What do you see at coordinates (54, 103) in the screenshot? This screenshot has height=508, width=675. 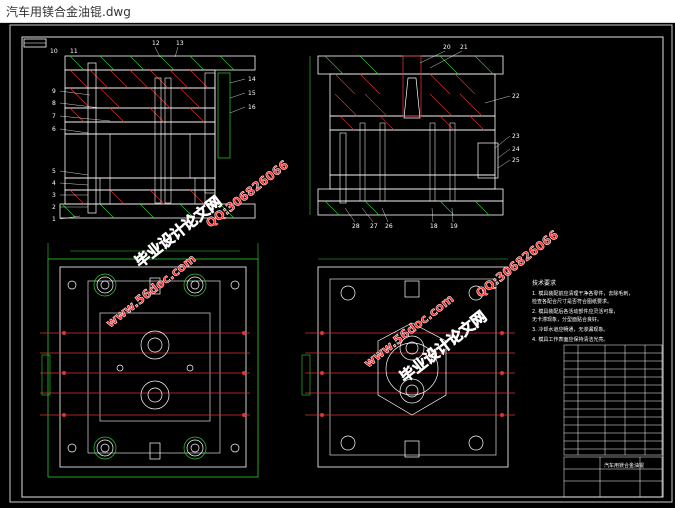 I see `label-8: 8` at bounding box center [54, 103].